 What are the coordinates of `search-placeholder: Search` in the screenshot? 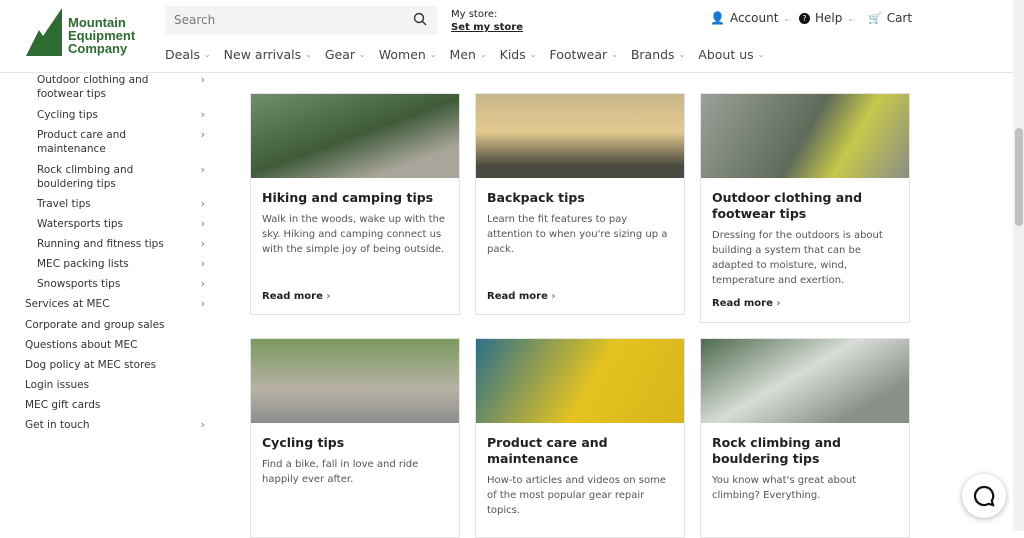 It's located at (195, 20).